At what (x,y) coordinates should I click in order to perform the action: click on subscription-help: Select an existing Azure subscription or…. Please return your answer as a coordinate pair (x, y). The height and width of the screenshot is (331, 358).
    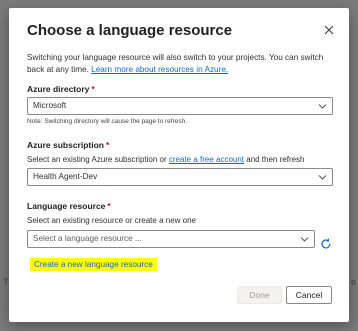
    Looking at the image, I should click on (166, 159).